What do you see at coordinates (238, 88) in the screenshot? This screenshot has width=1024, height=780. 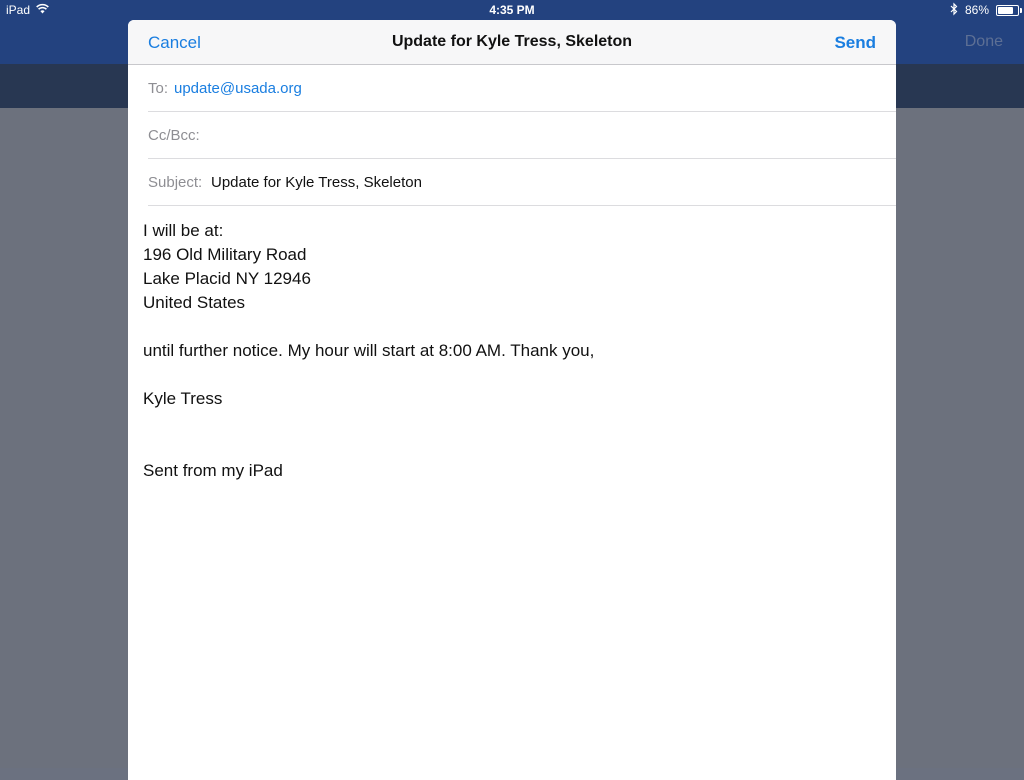 I see `to-recipient: update@usada.org` at bounding box center [238, 88].